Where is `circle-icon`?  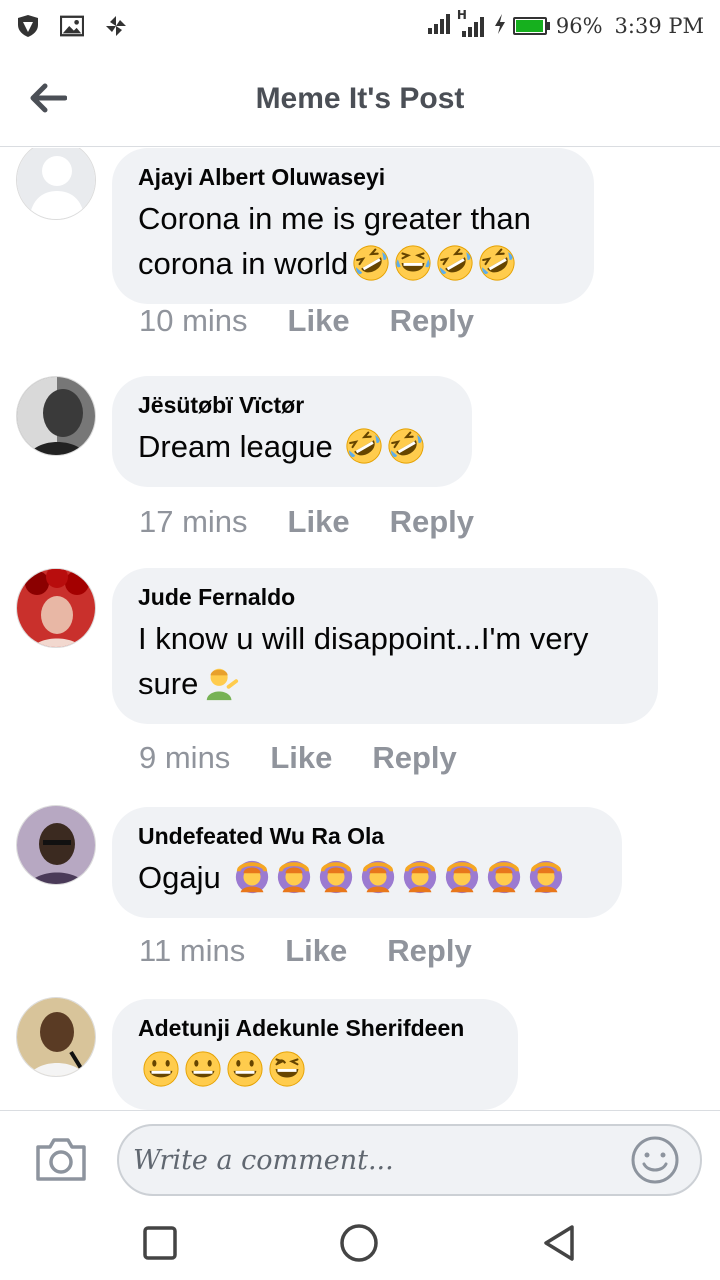 circle-icon is located at coordinates (359, 1246).